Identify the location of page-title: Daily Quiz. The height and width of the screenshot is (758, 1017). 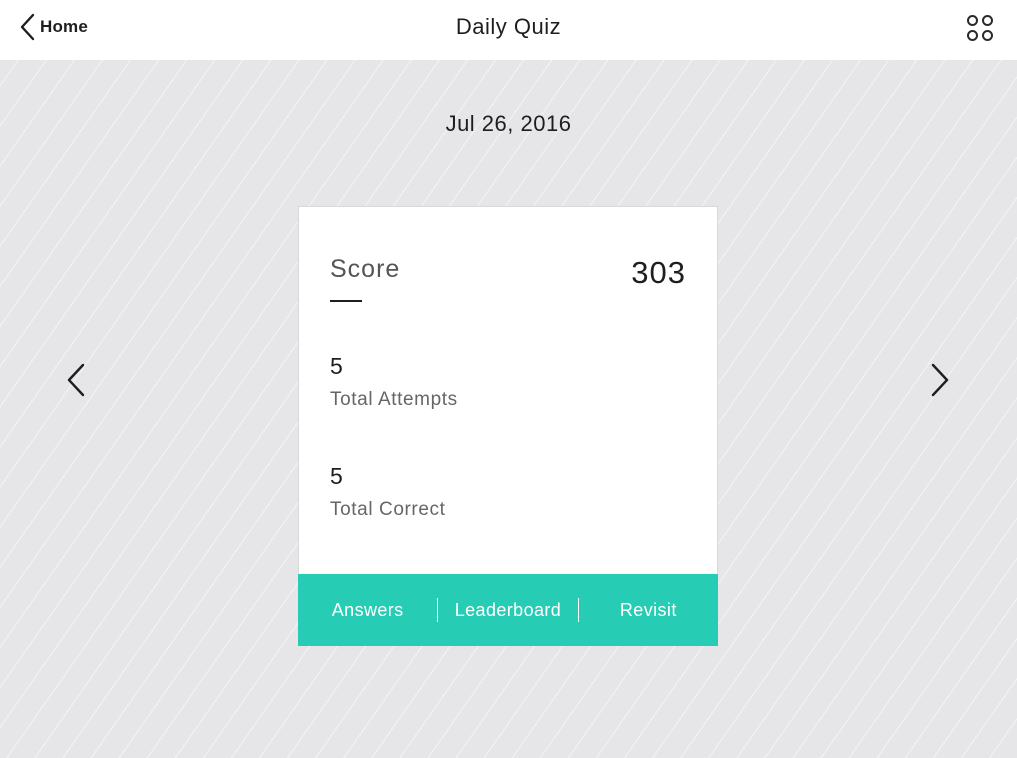
(508, 26).